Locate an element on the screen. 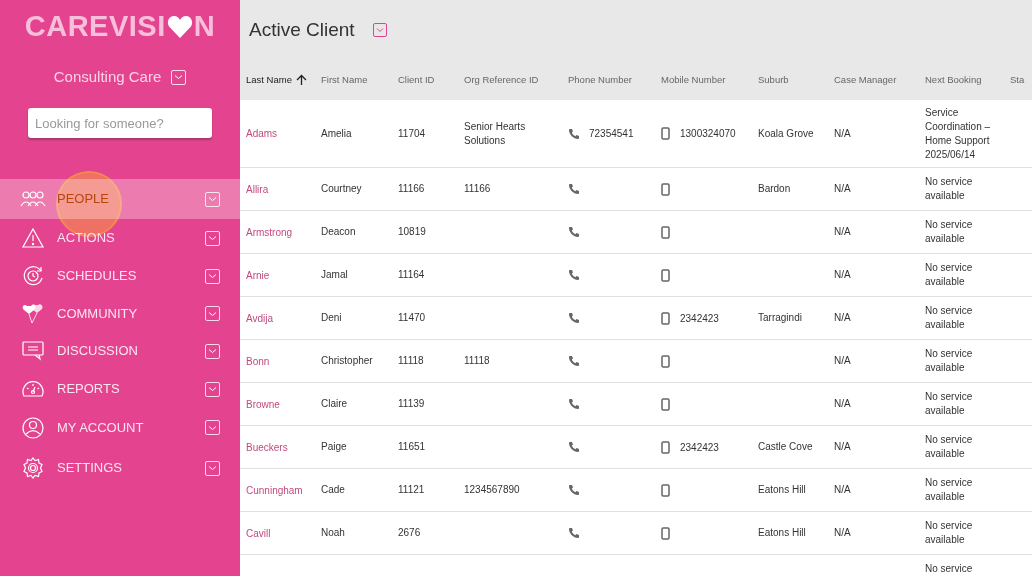 The image size is (1032, 576). client-link: Cavill is located at coordinates (283, 533).